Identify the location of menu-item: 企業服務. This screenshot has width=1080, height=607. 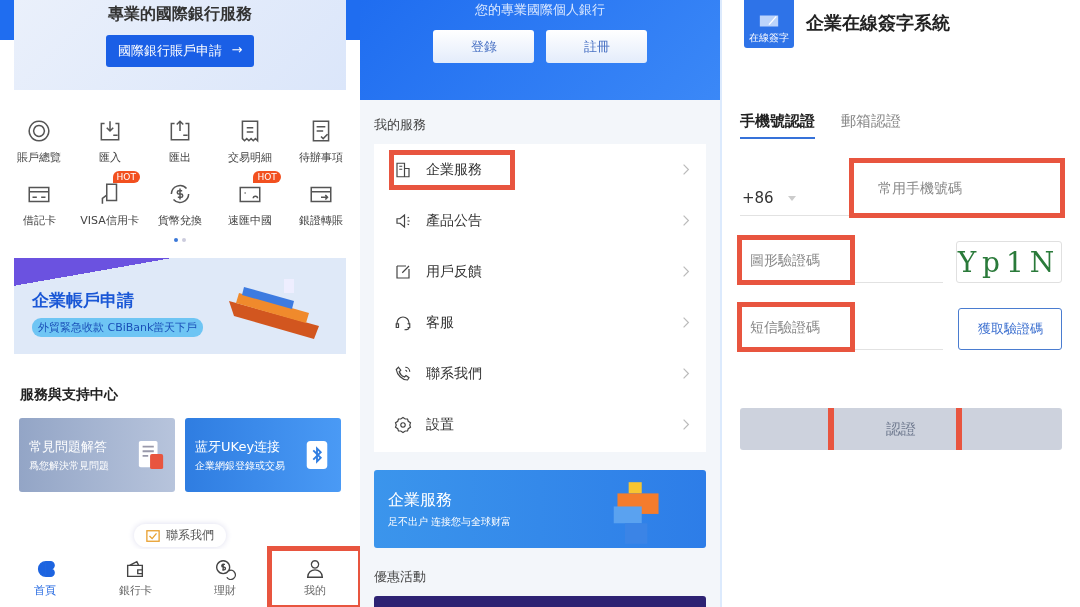
(540, 169).